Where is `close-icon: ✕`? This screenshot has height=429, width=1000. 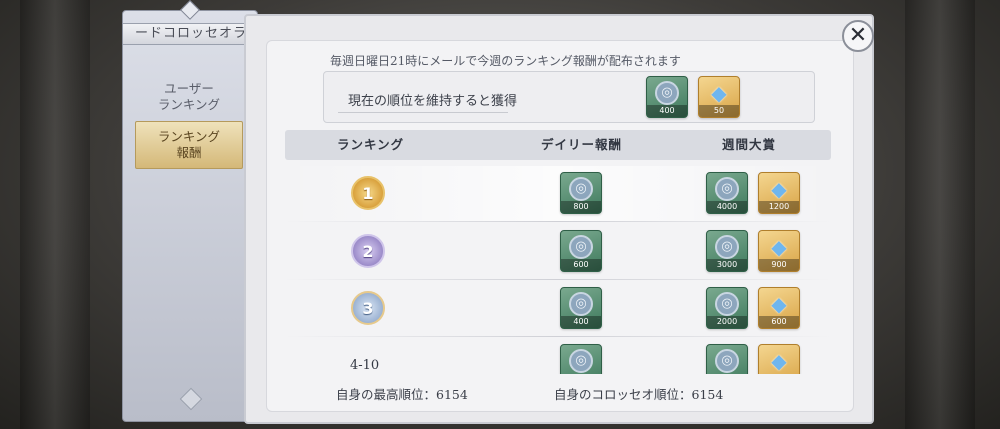
close-icon: ✕ is located at coordinates (858, 35).